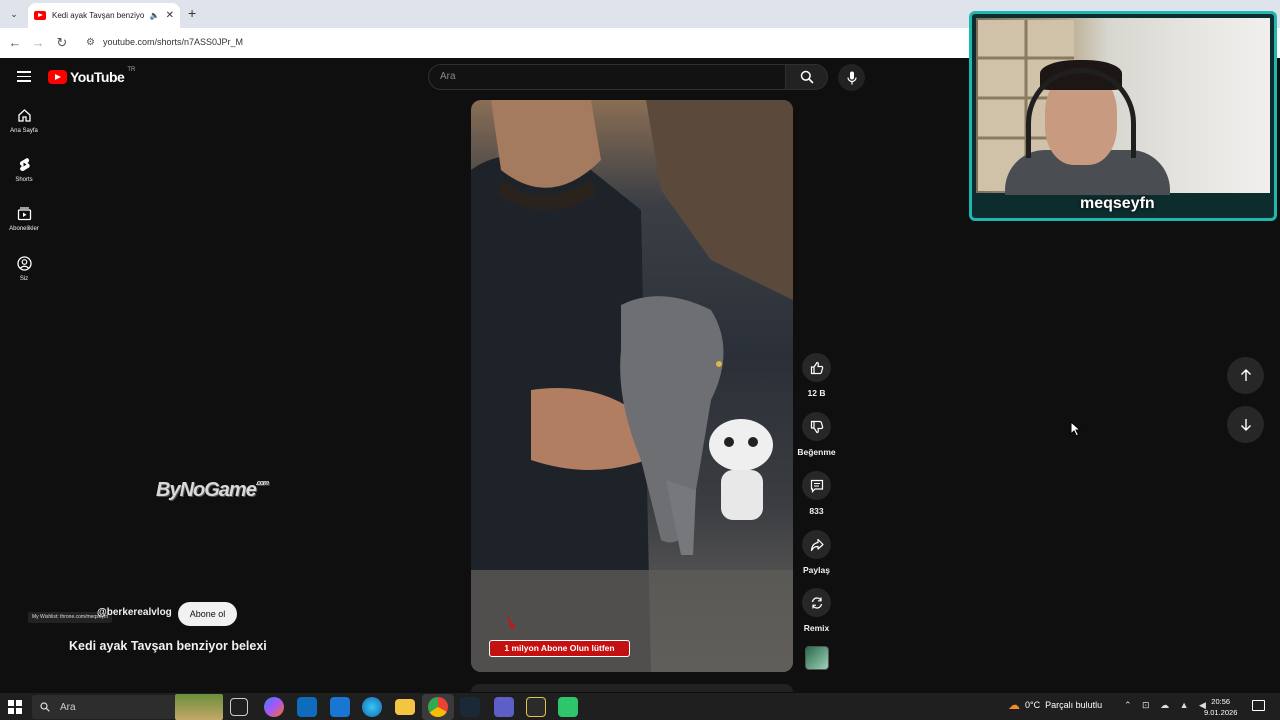 The height and width of the screenshot is (720, 1280). I want to click on mouse-cursor-icon, so click(1075, 429).